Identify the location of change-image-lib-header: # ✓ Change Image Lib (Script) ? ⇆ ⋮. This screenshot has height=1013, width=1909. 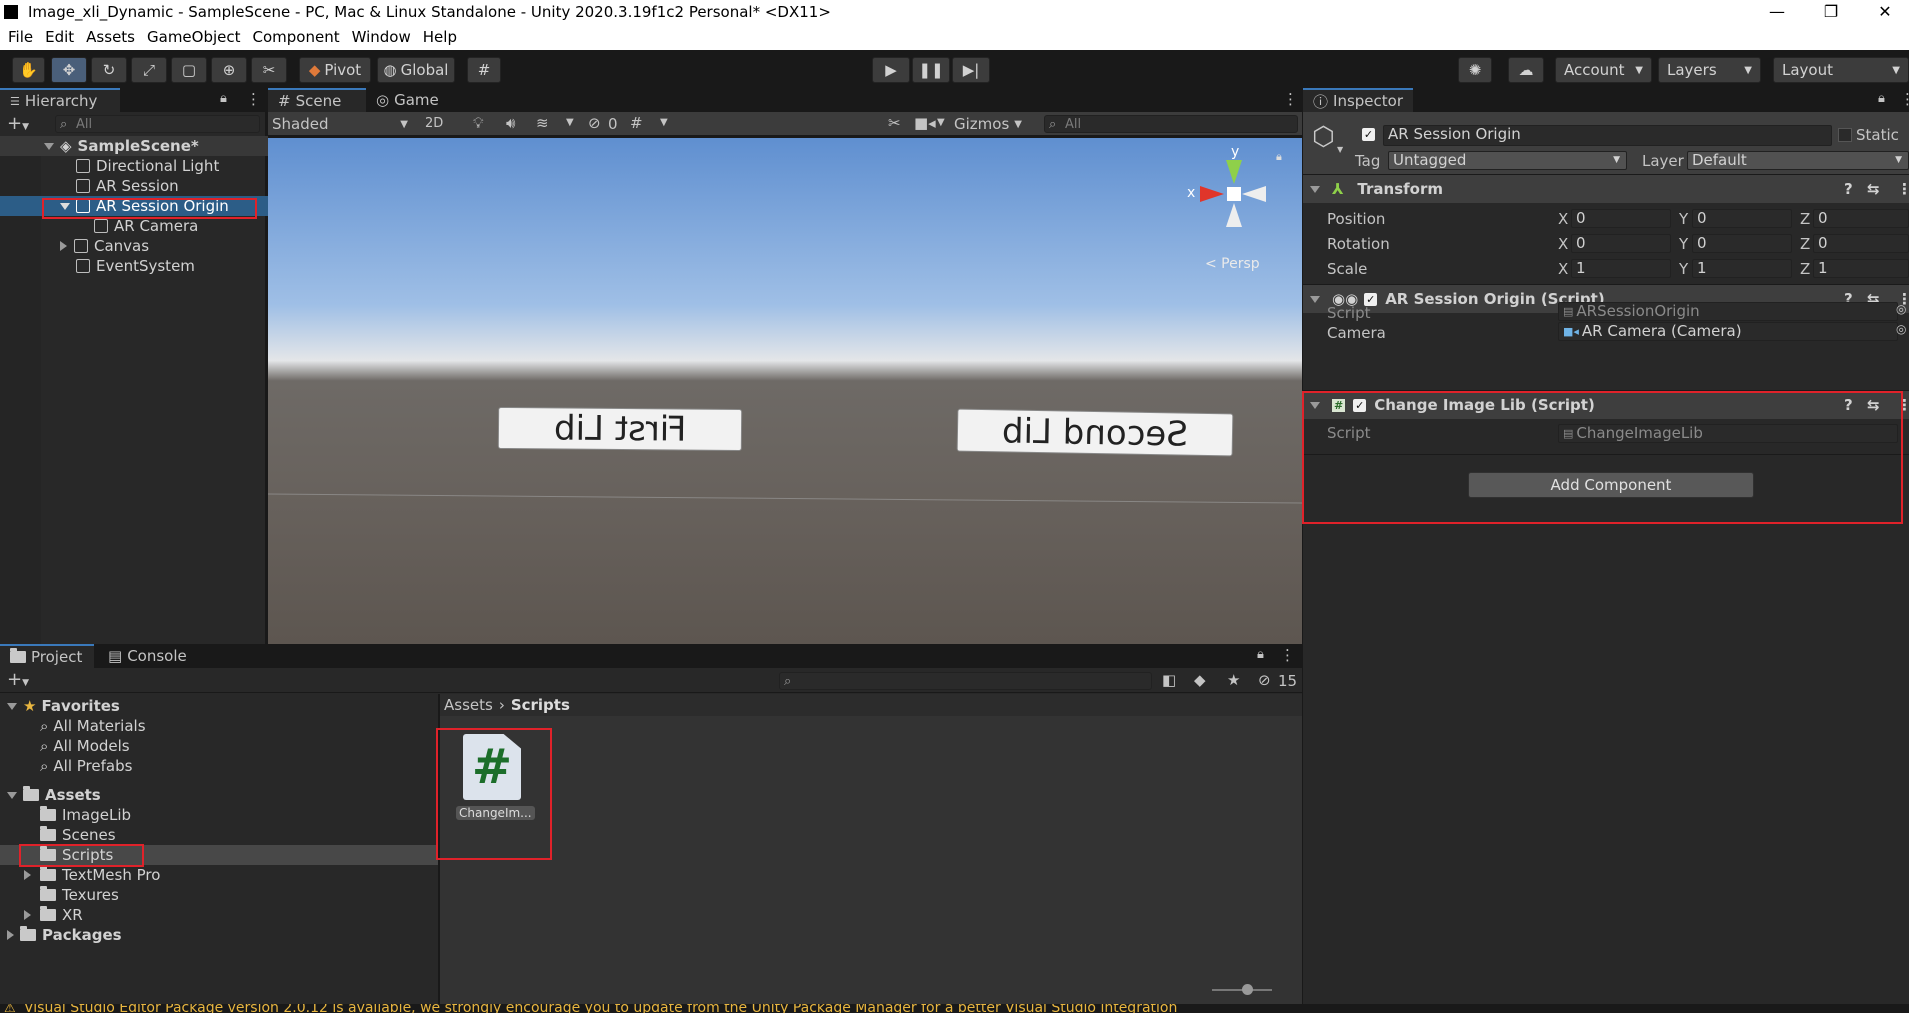
(1606, 404).